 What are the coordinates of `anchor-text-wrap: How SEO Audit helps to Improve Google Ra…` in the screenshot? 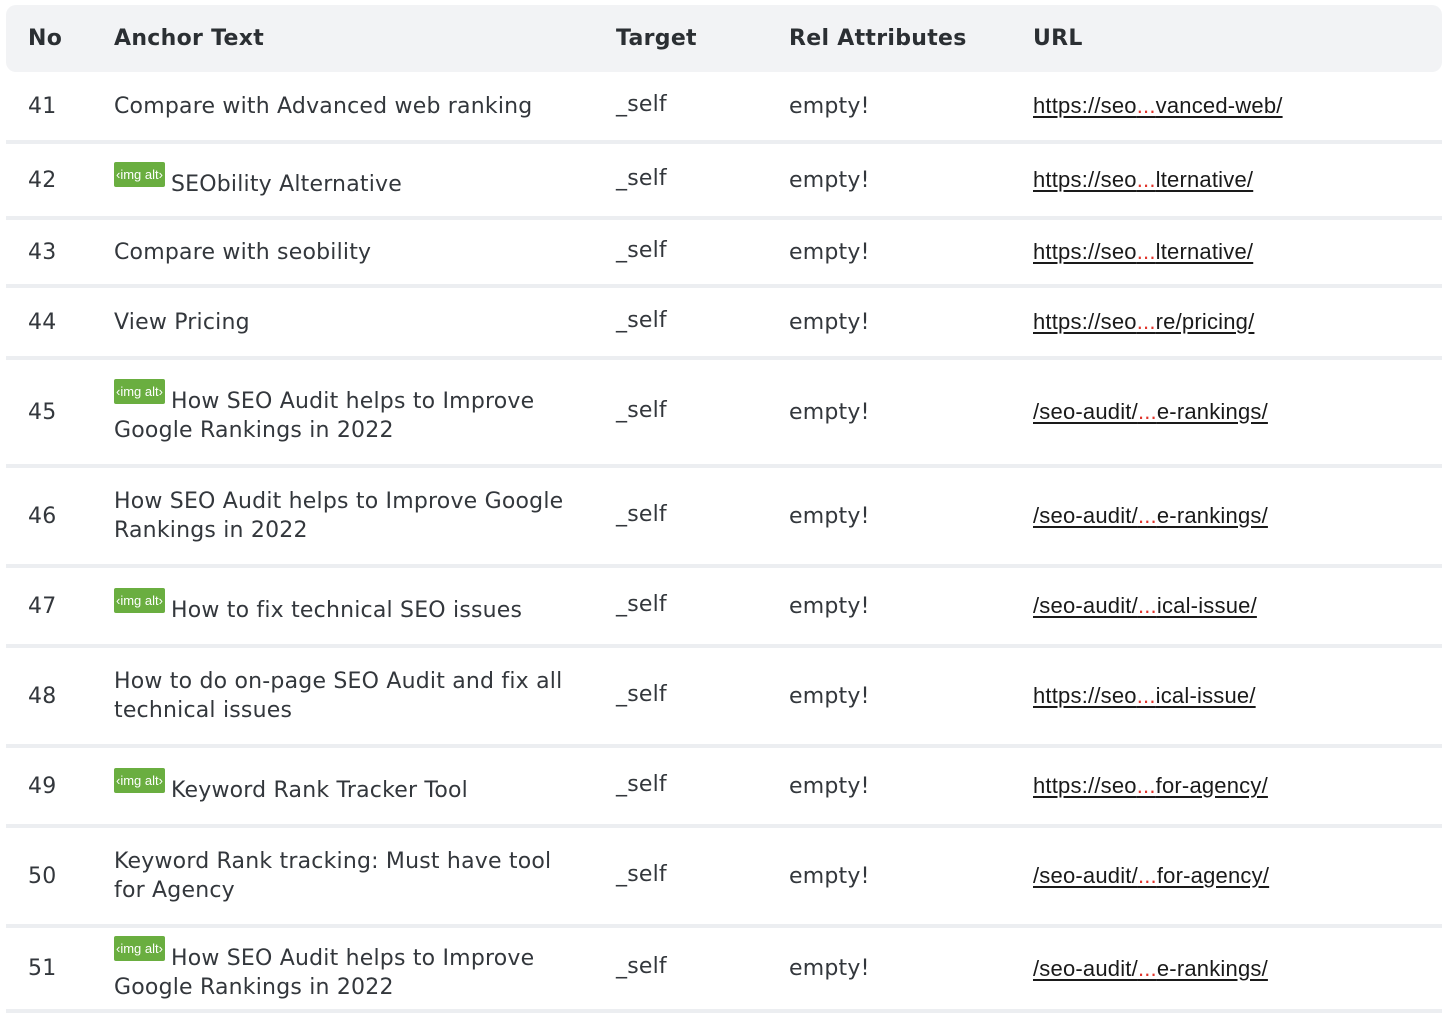 It's located at (349, 516).